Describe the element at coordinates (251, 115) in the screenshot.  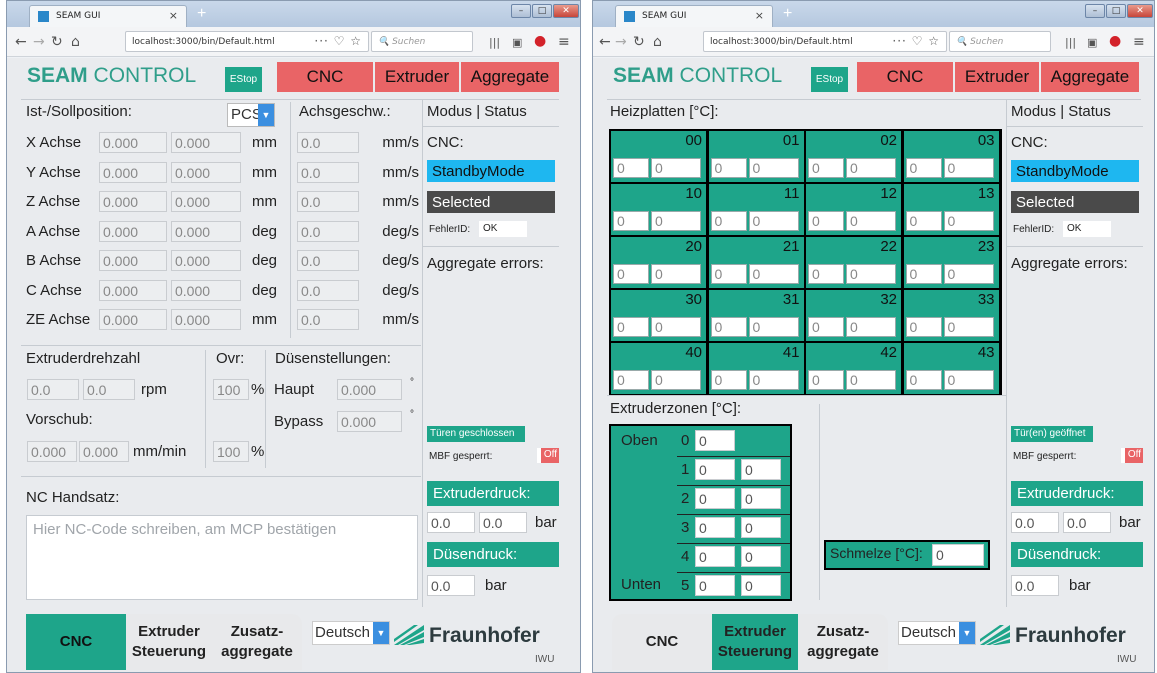
I see `pcs-select: PCS ▼` at that location.